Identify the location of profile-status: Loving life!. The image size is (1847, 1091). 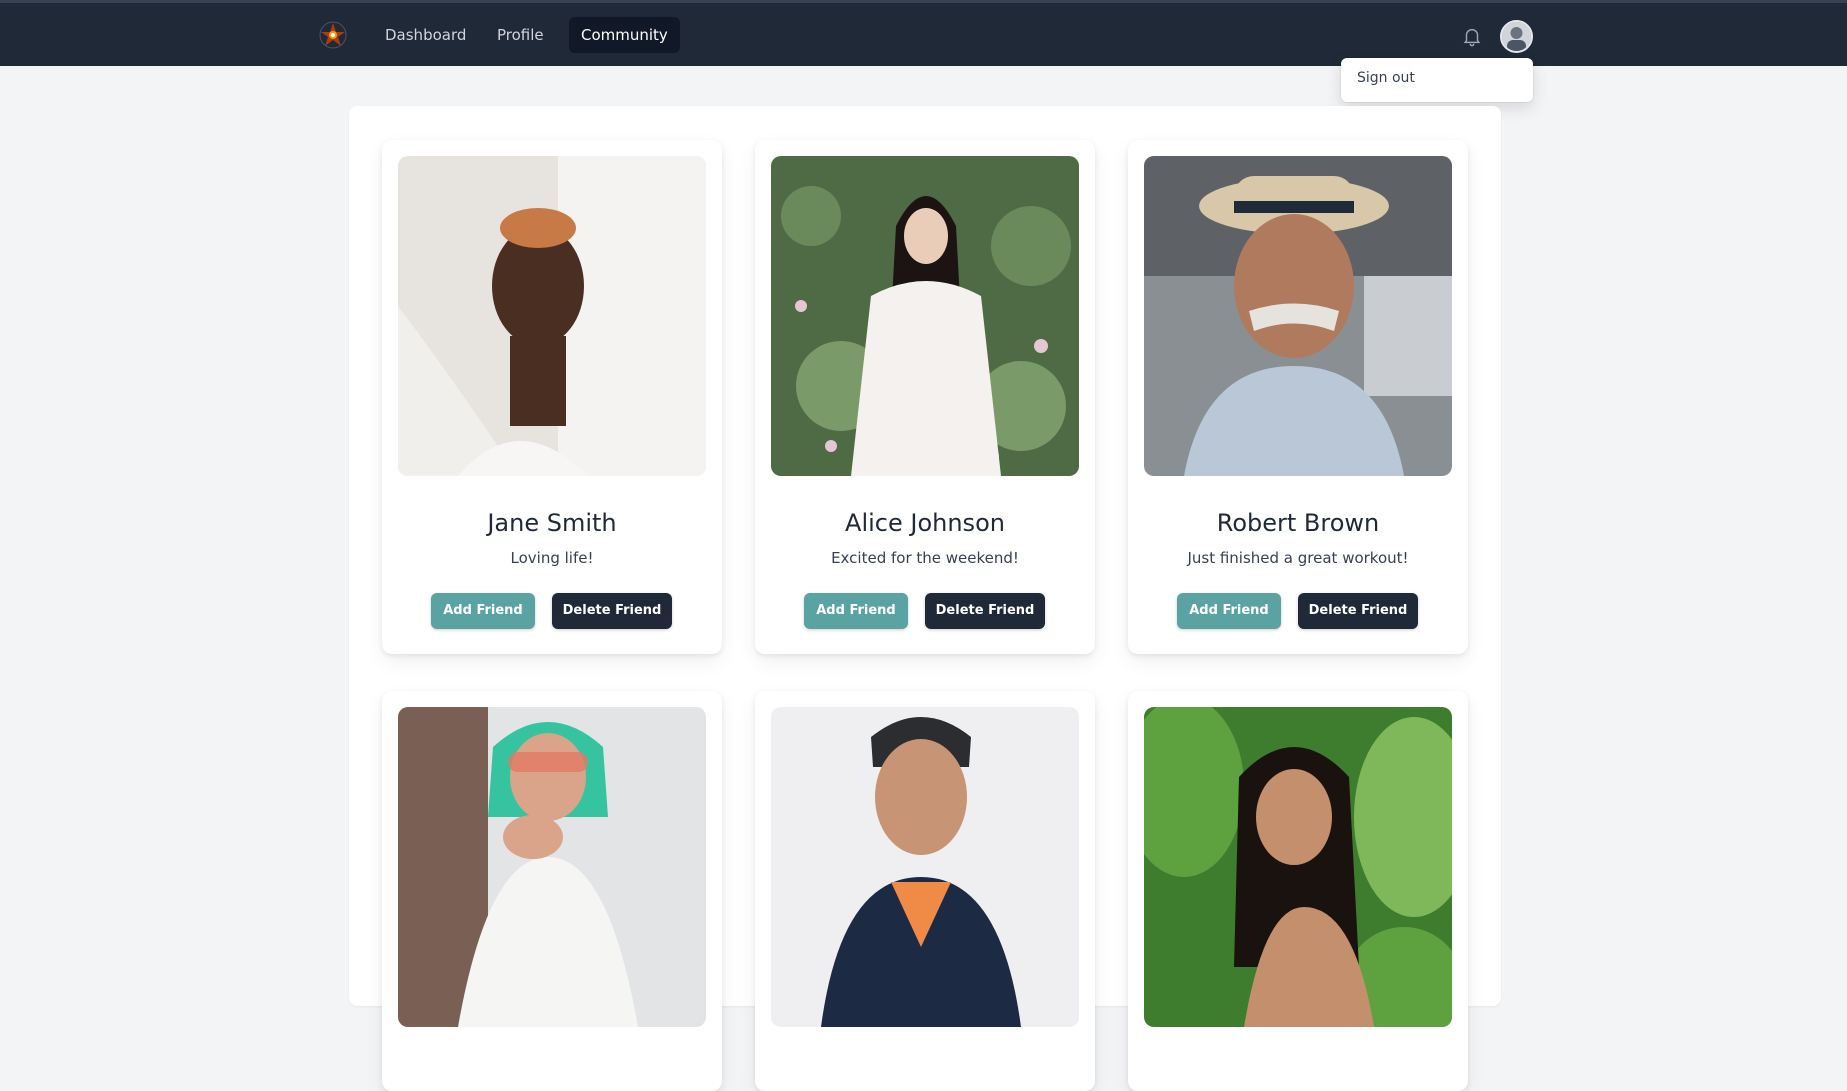
(552, 558).